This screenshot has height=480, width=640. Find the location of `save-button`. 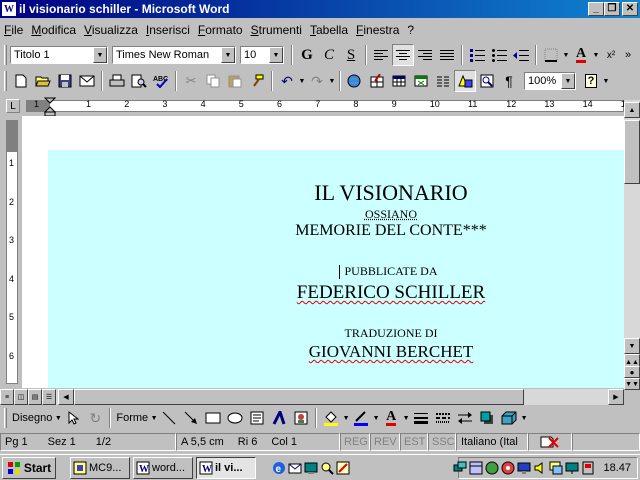

save-button is located at coordinates (65, 81).